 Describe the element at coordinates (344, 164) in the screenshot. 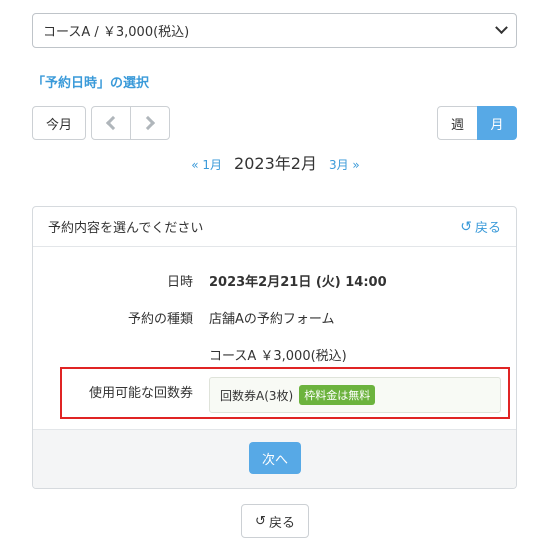

I see `next-month-link: 3月 »` at that location.